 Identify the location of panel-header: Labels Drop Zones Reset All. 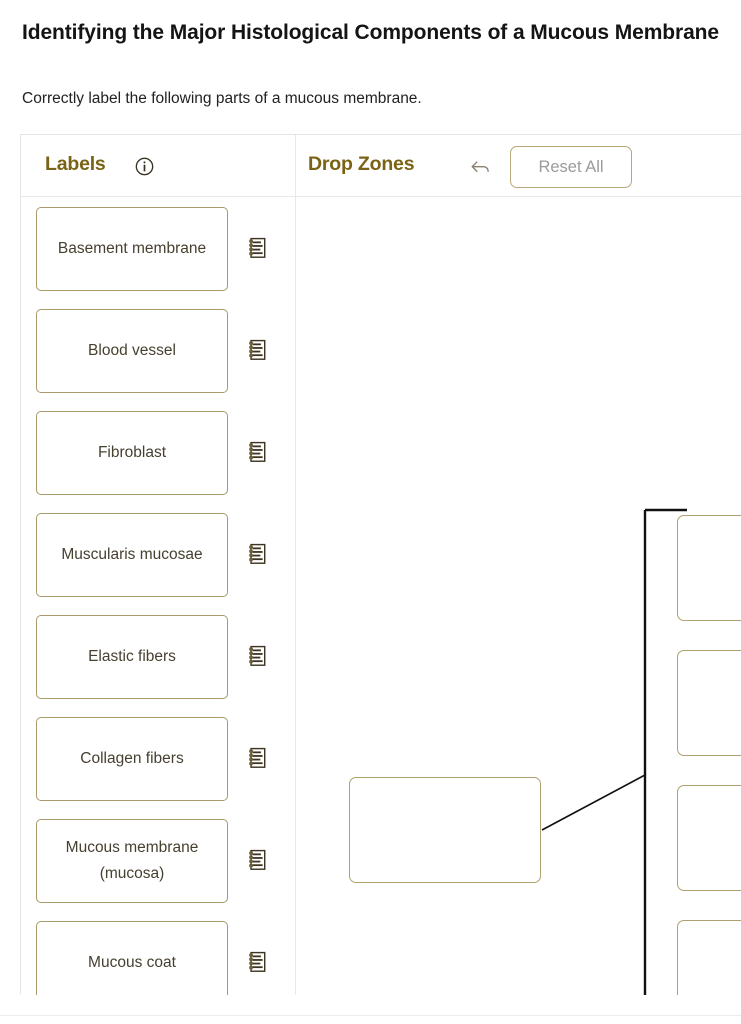
(381, 166).